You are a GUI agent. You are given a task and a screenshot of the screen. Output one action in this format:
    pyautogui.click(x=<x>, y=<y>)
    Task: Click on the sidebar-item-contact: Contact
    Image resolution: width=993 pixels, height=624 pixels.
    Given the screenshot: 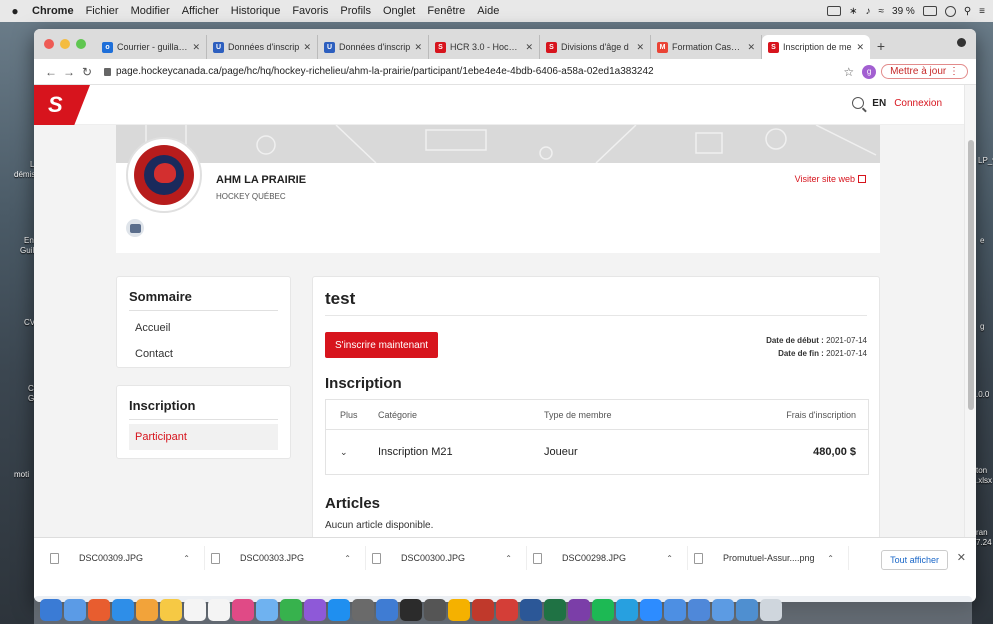 What is the action you would take?
    pyautogui.click(x=203, y=354)
    